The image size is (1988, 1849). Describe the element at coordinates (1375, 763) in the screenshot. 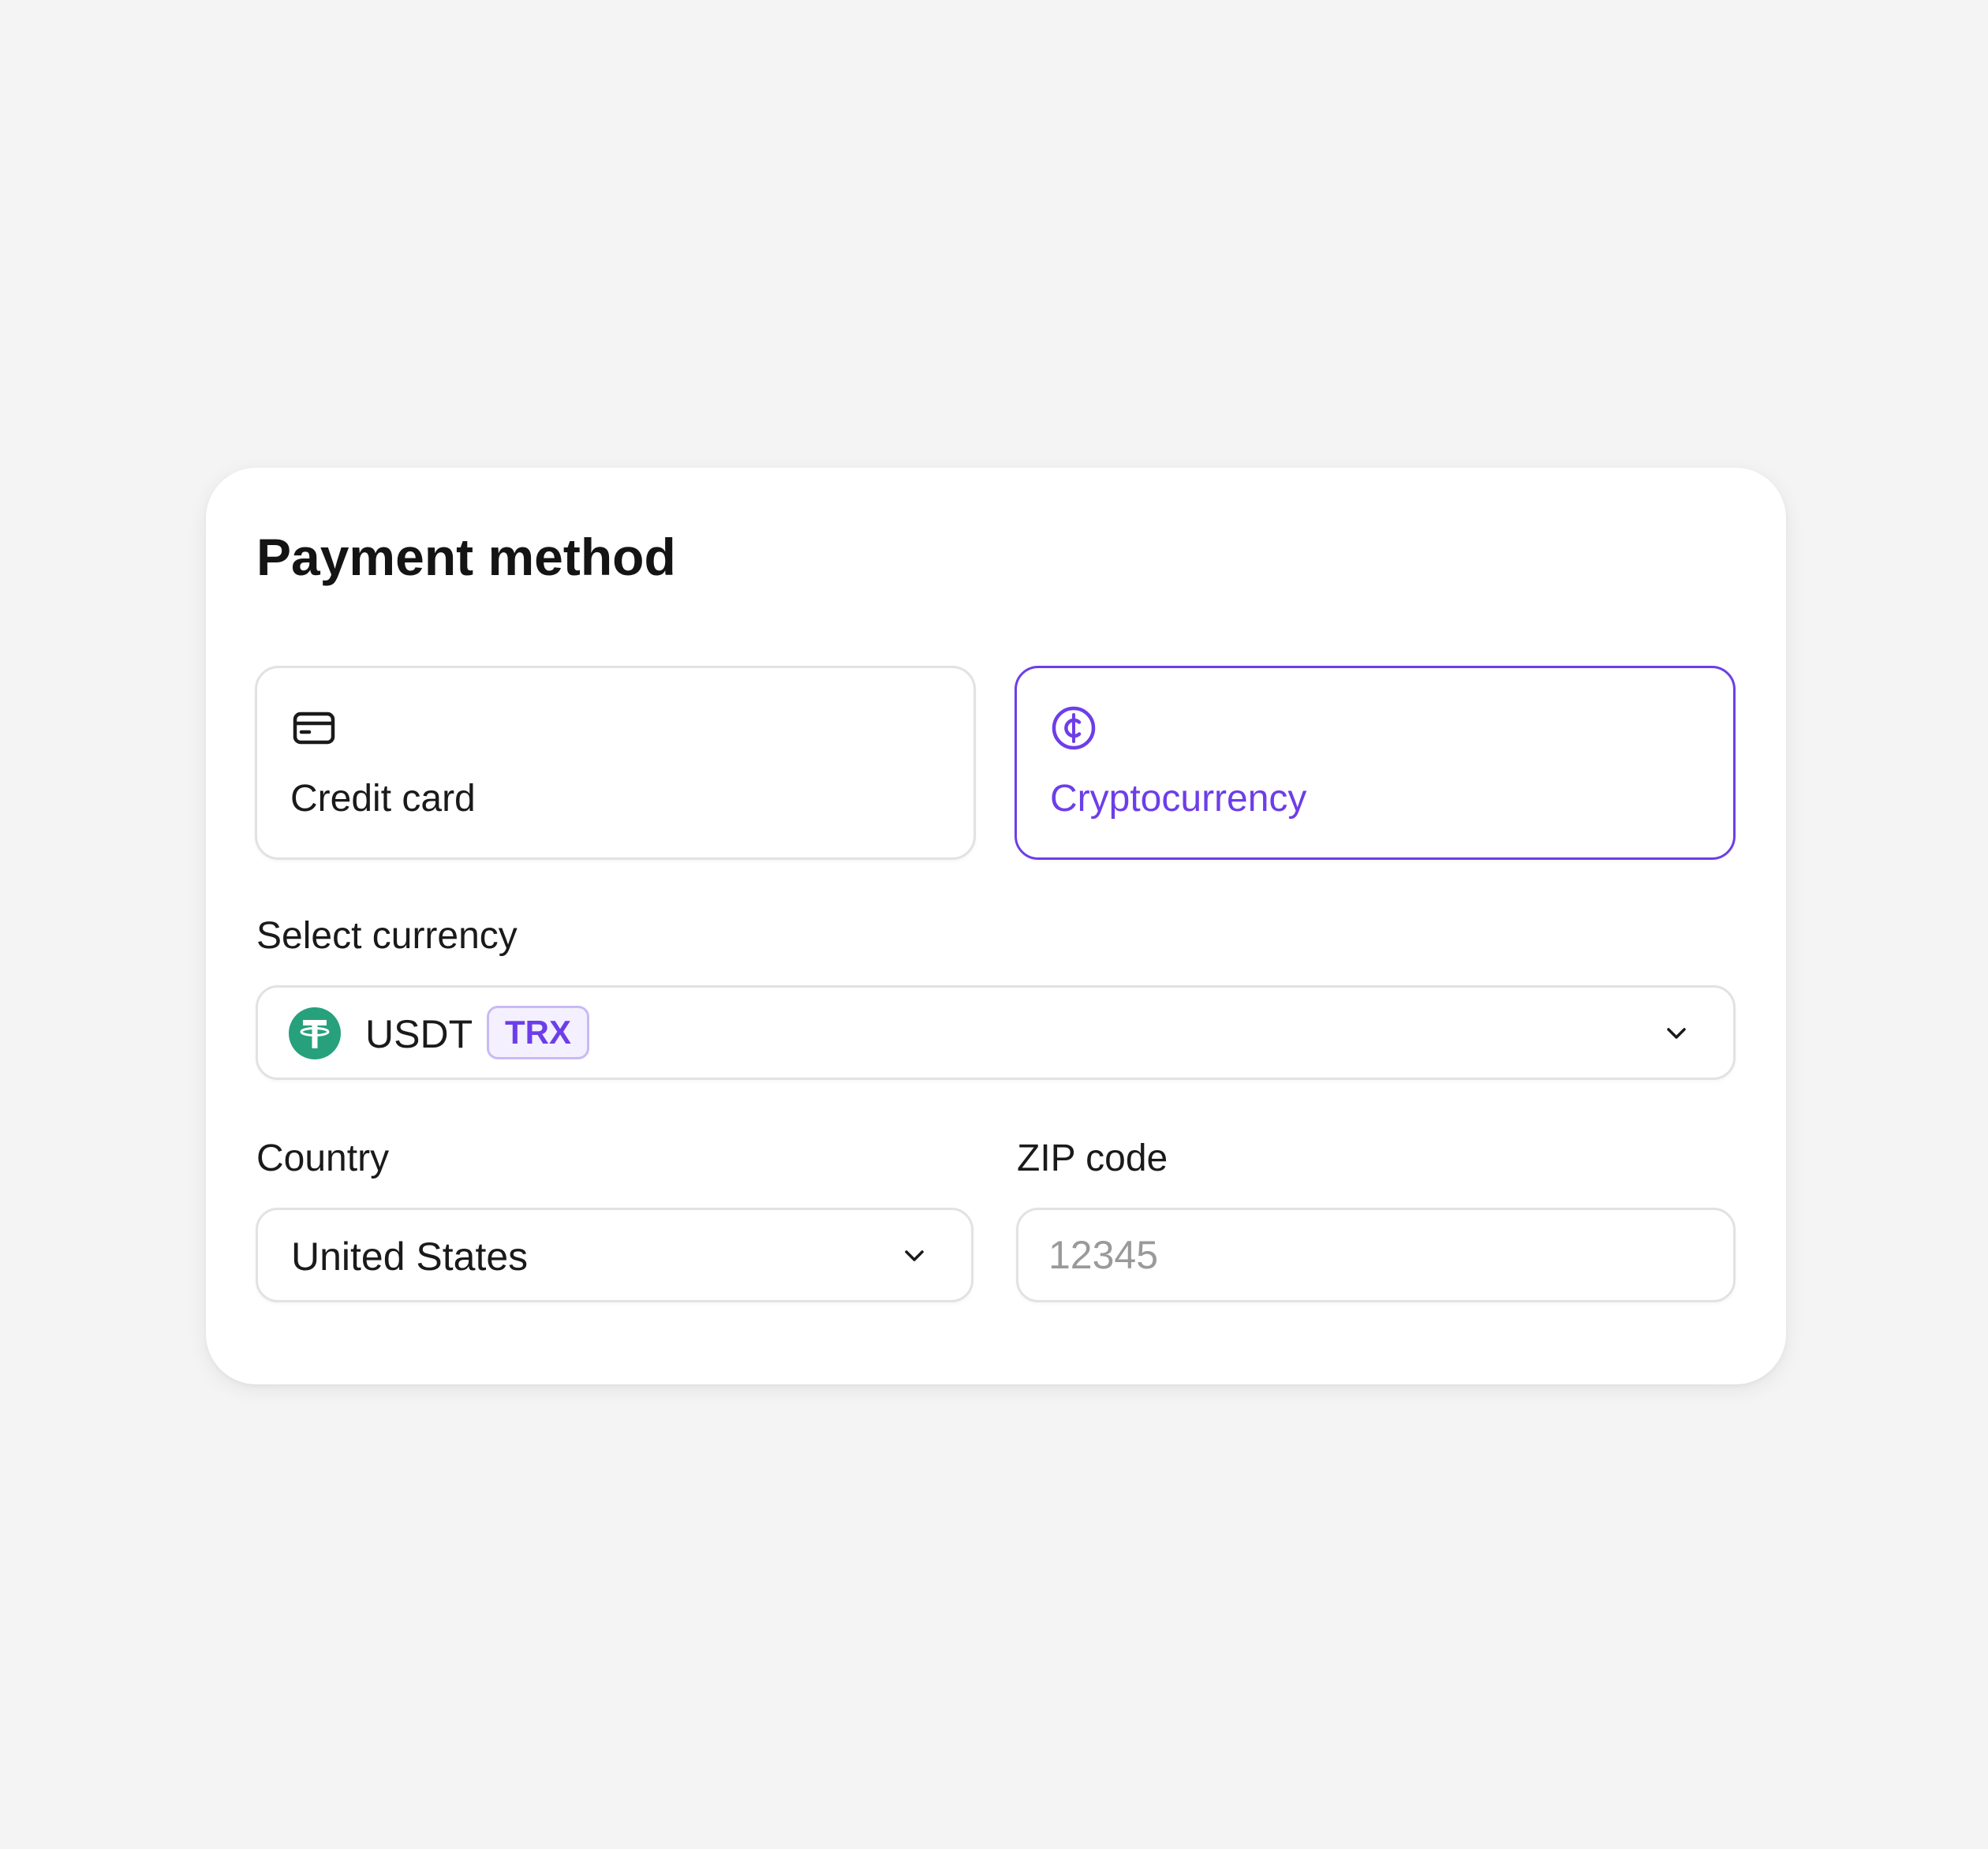

I see `payment-option-cryptocurrency: Cryptocurrency` at that location.